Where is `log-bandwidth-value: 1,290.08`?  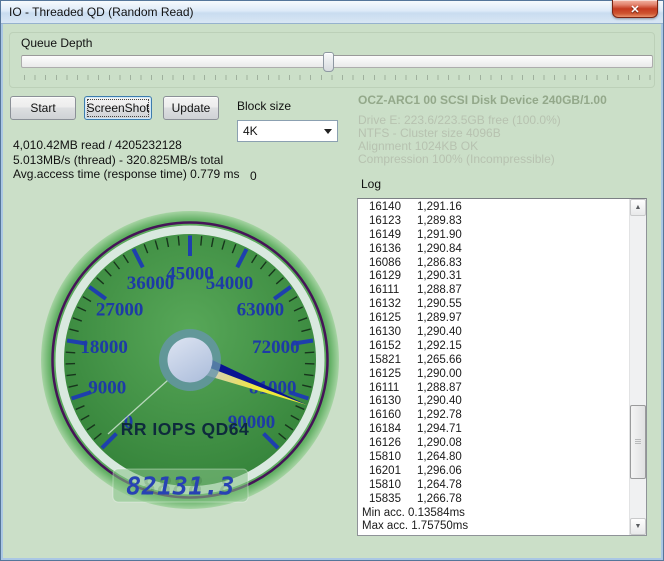 log-bandwidth-value: 1,290.08 is located at coordinates (439, 443).